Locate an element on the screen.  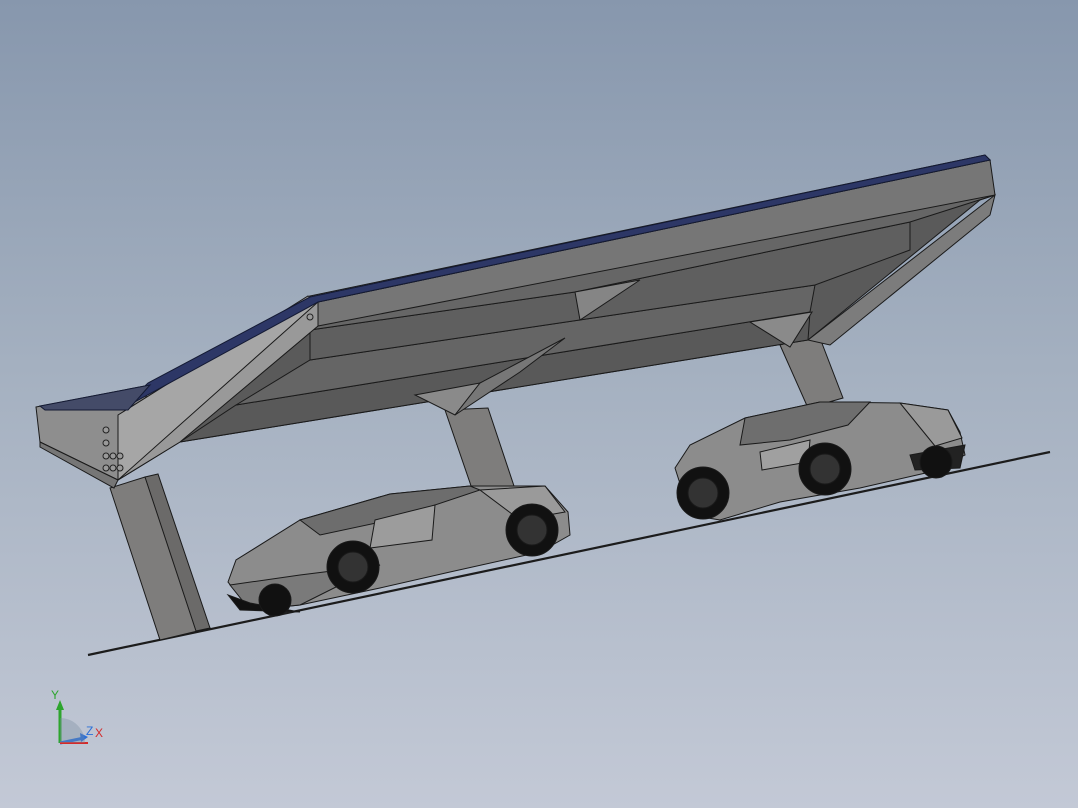
orientation-triad: Y Z X is located at coordinates (75, 719).